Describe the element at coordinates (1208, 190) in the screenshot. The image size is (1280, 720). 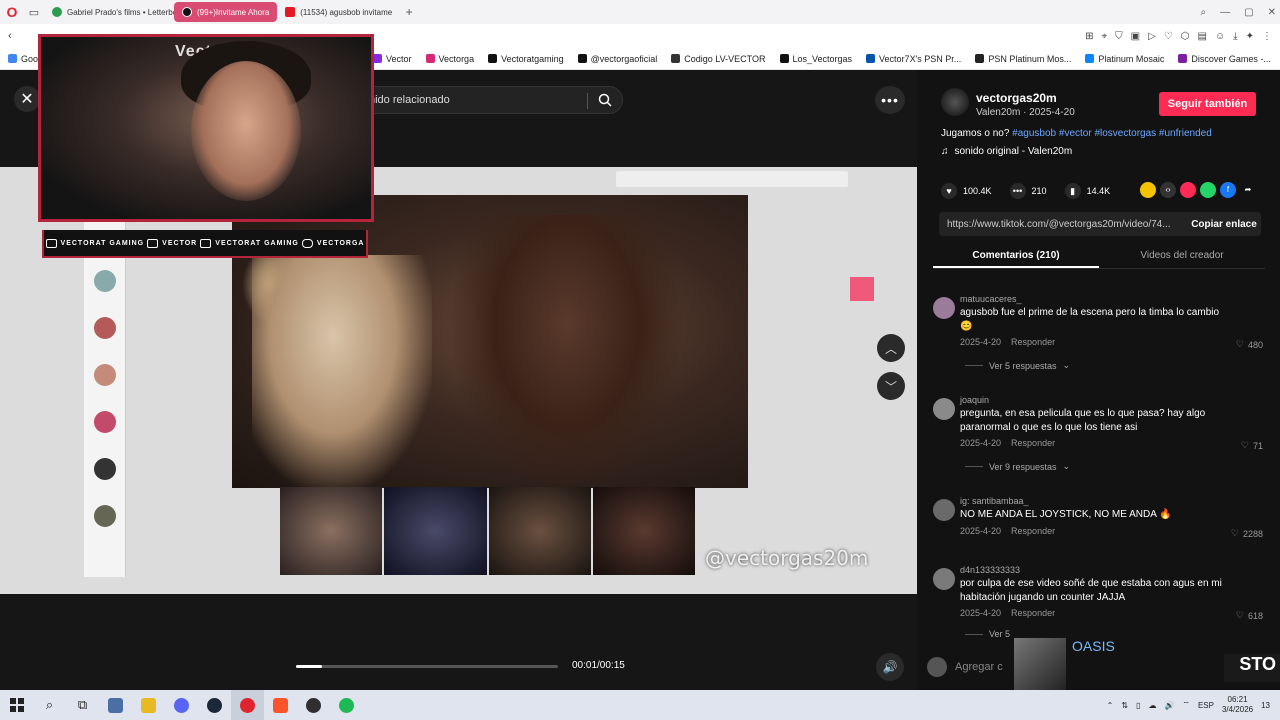
I see `whatsapp-icon` at that location.